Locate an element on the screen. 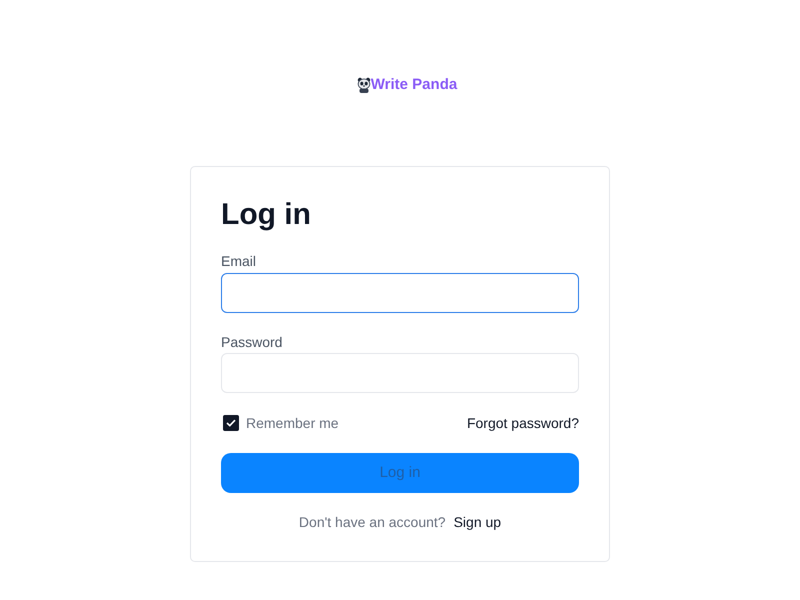 The image size is (800, 600). login-heading: Log in is located at coordinates (266, 215).